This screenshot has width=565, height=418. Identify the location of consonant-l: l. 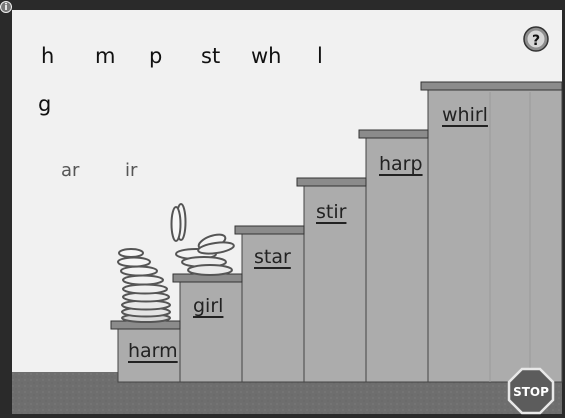
(320, 56).